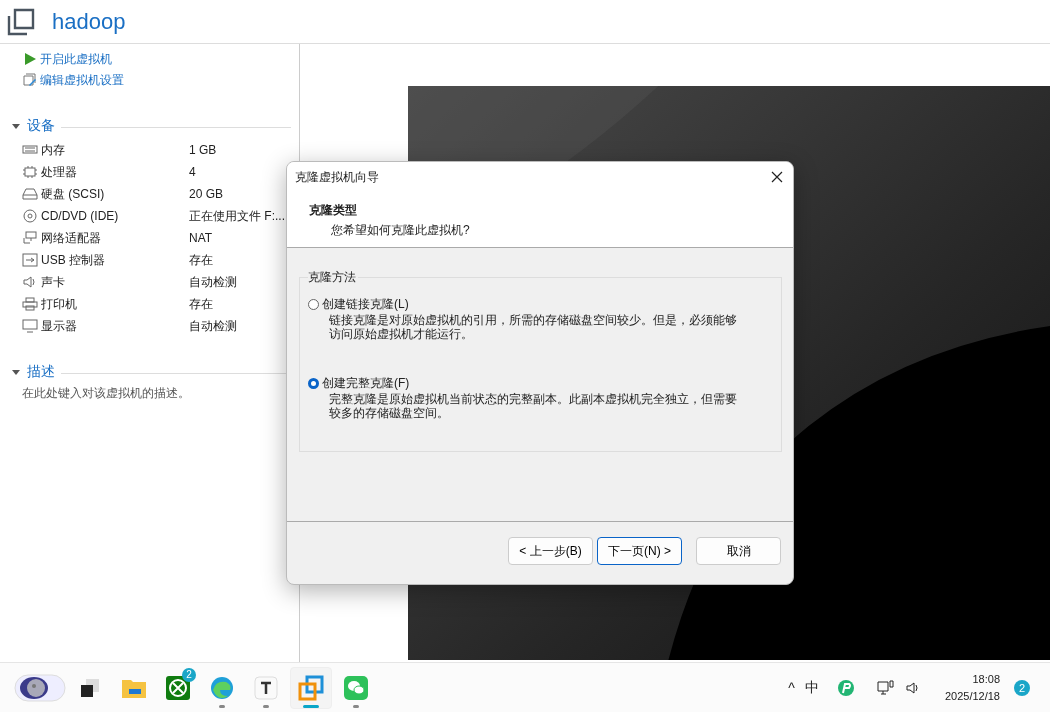 The height and width of the screenshot is (712, 1050). I want to click on badge: 2, so click(189, 674).